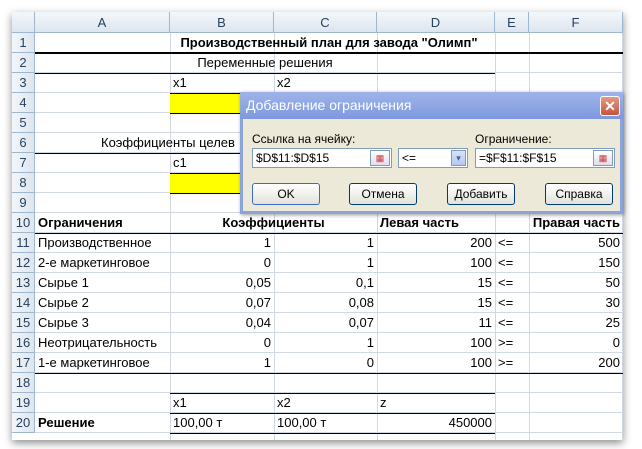 The width and height of the screenshot is (642, 449). What do you see at coordinates (325, 303) in the screenshot?
I see `constraint-cell-c: 0,08` at bounding box center [325, 303].